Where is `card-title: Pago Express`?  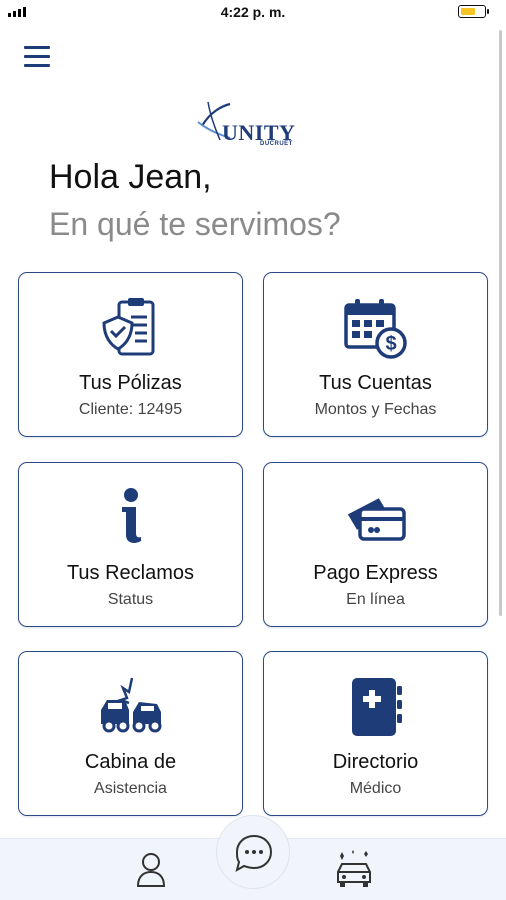
card-title: Pago Express is located at coordinates (375, 573).